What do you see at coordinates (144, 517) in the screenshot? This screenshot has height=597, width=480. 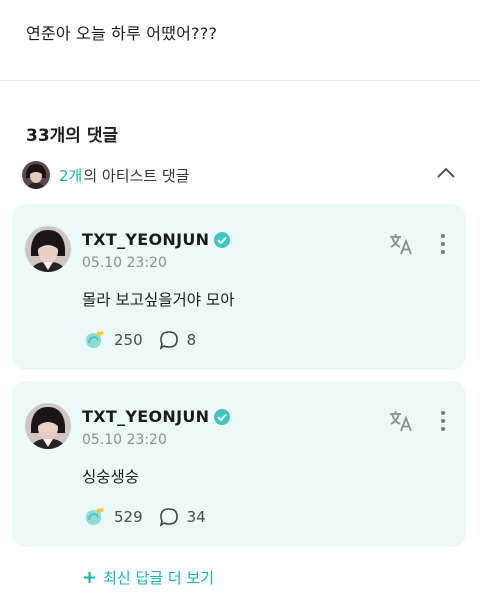 I see `comment-stats: 529 34` at bounding box center [144, 517].